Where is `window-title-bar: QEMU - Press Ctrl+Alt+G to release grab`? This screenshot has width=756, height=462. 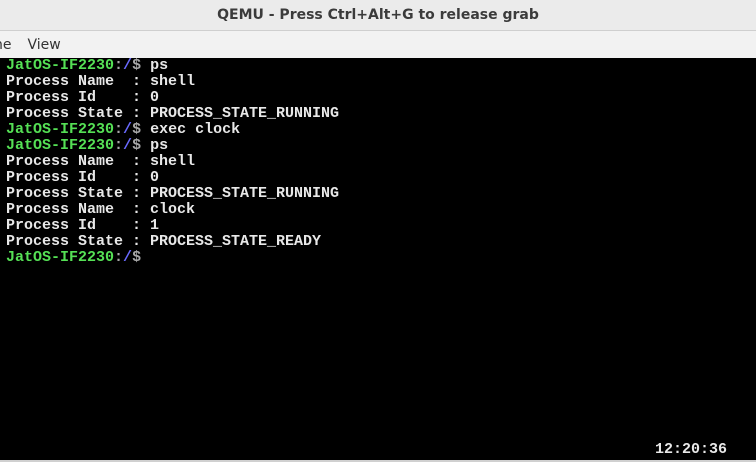
window-title-bar: QEMU - Press Ctrl+Alt+G to release grab is located at coordinates (378, 15).